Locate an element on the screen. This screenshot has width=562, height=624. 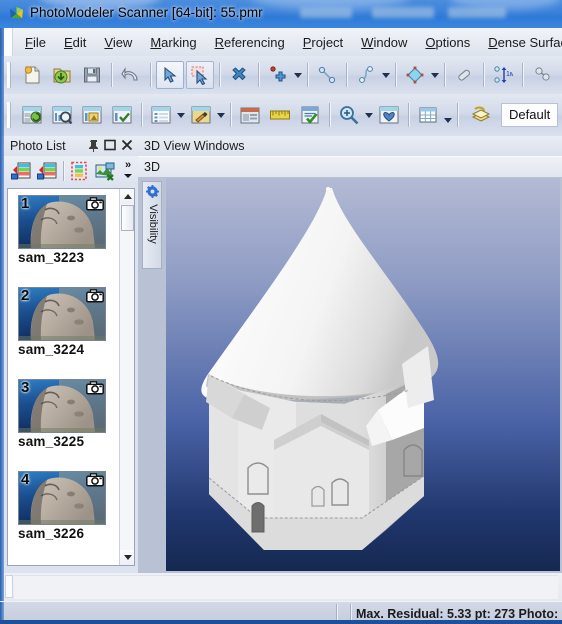
scrollbar-thumb is located at coordinates (127, 218).